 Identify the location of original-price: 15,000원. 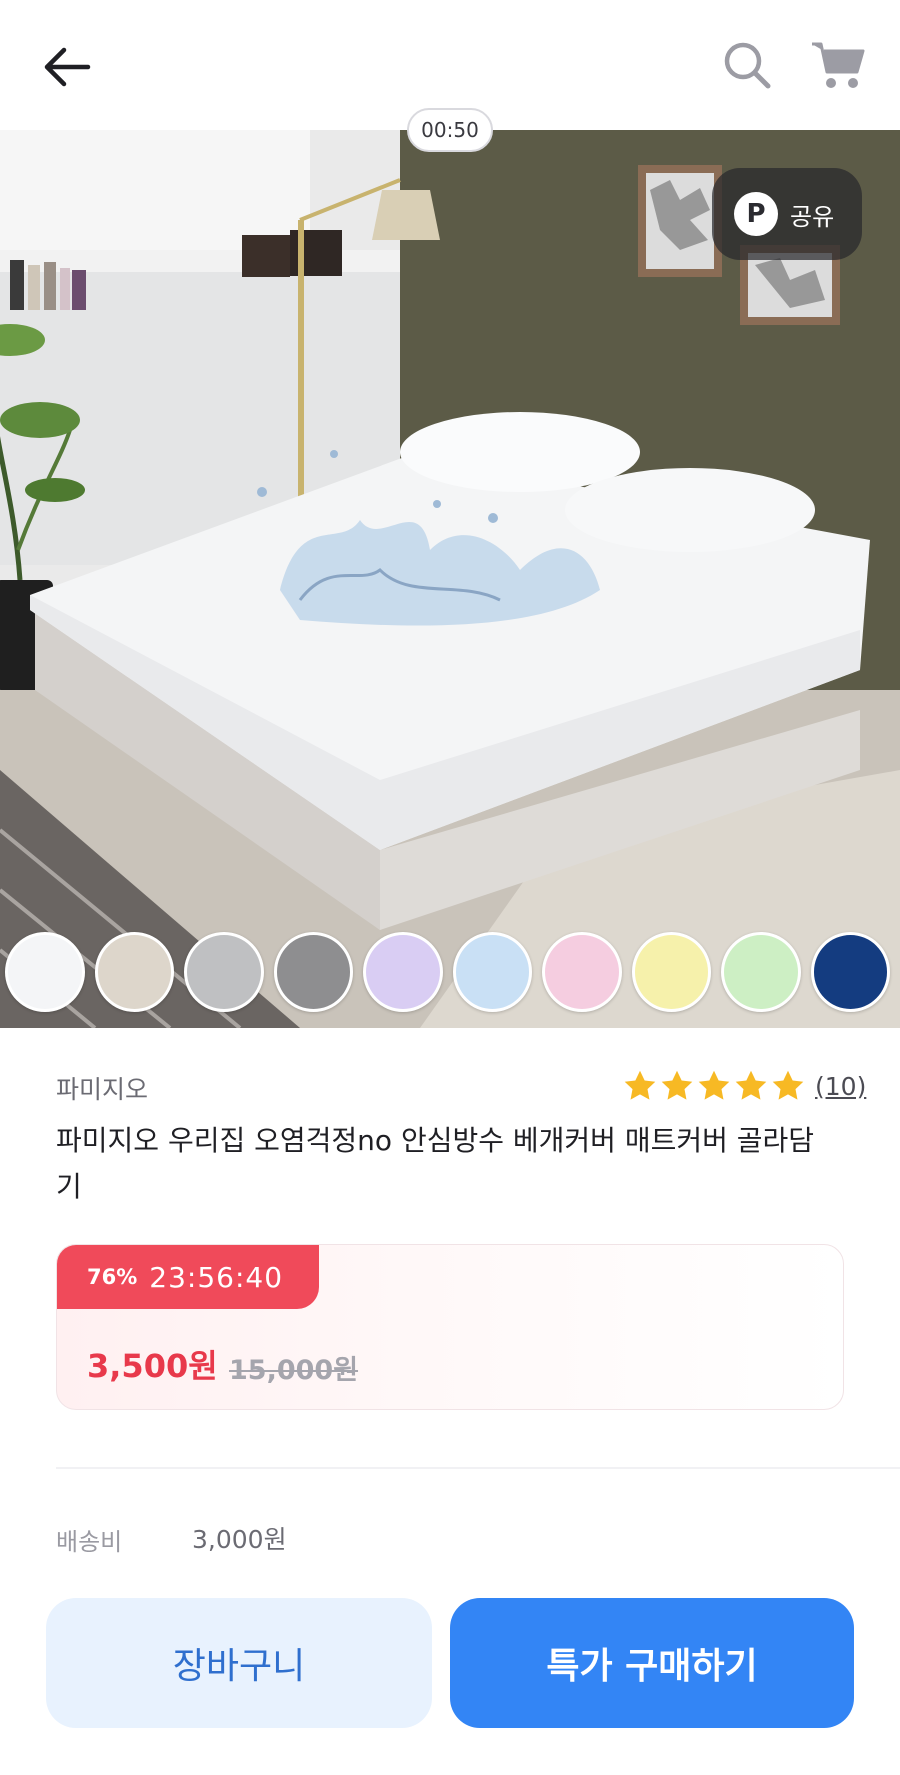
(294, 1370).